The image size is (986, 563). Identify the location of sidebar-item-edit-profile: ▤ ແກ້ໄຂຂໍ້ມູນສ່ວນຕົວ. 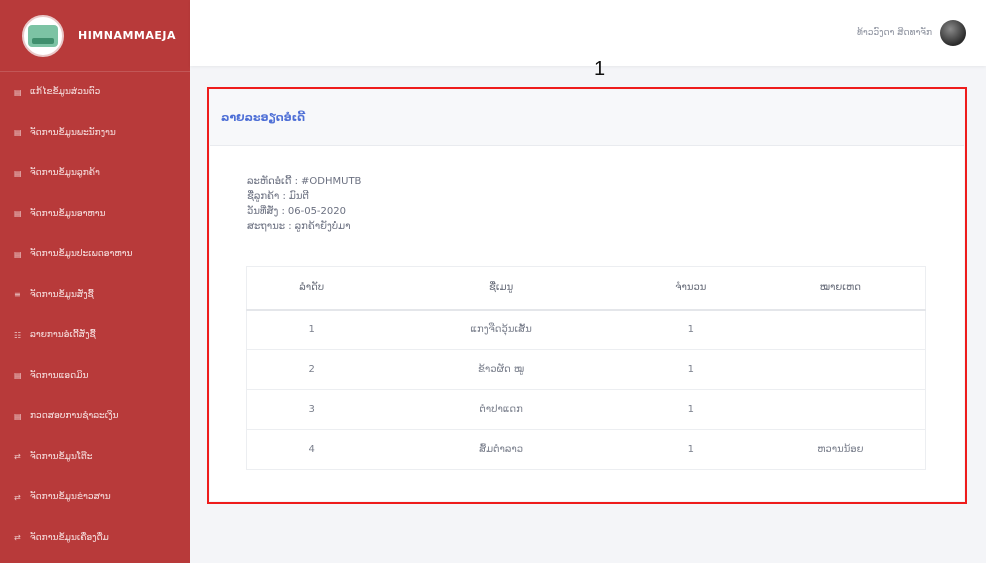
(95, 92).